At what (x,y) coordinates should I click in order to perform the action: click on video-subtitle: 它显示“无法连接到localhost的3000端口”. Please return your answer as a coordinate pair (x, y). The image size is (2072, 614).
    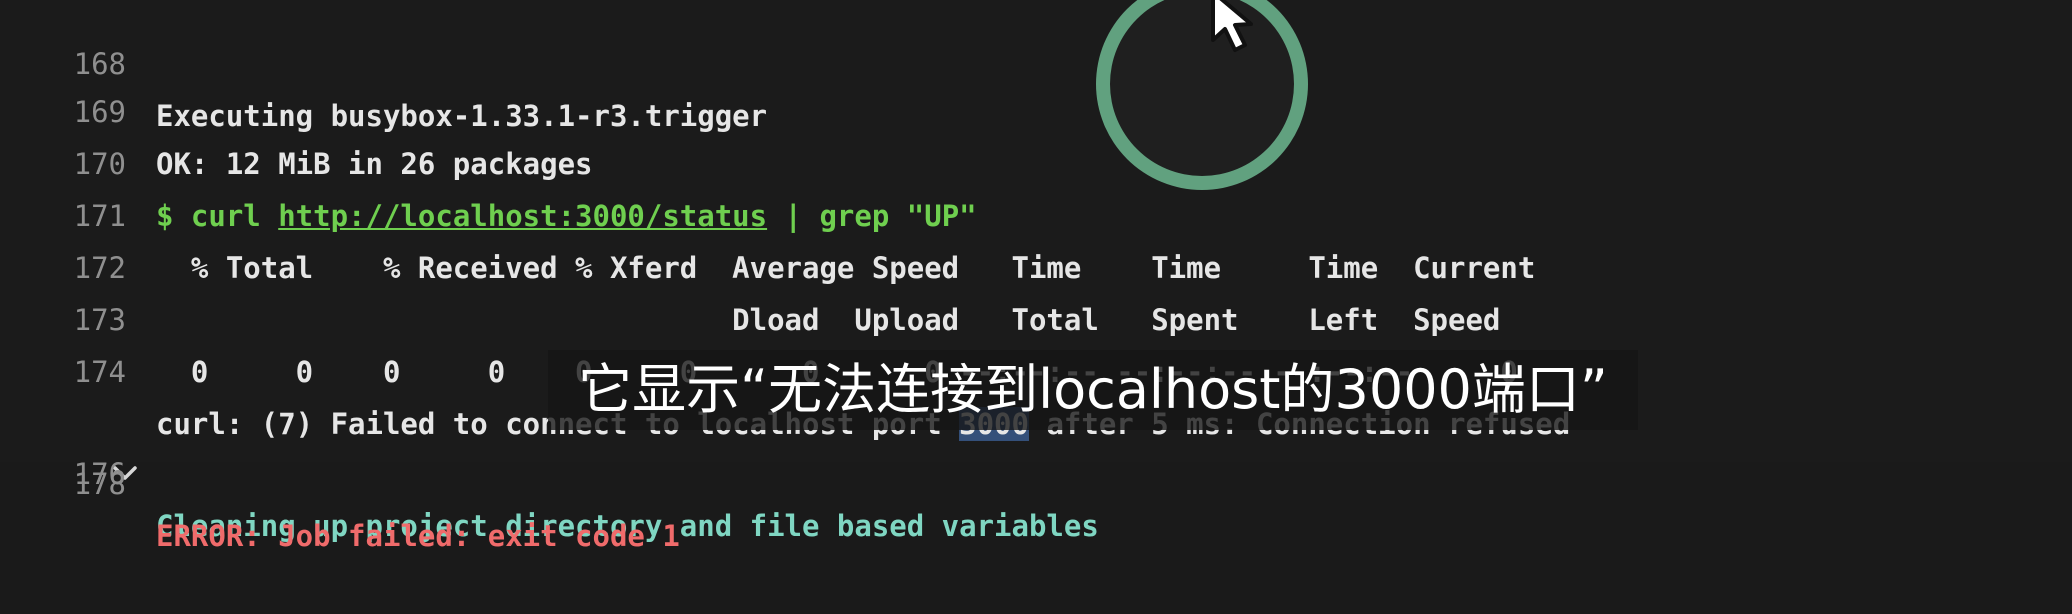
    Looking at the image, I should click on (1093, 390).